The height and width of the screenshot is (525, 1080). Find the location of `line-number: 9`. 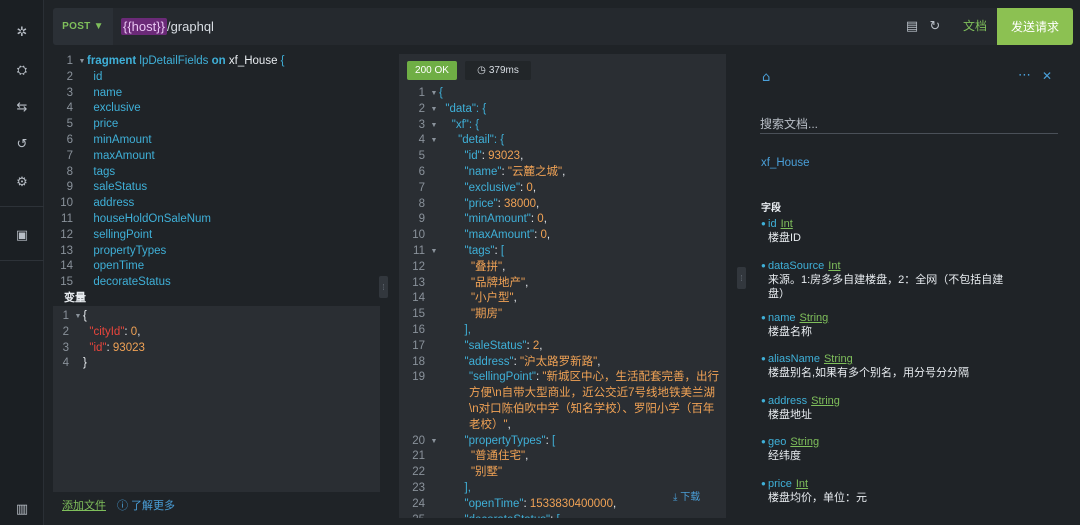

line-number: 9 is located at coordinates (421, 219).